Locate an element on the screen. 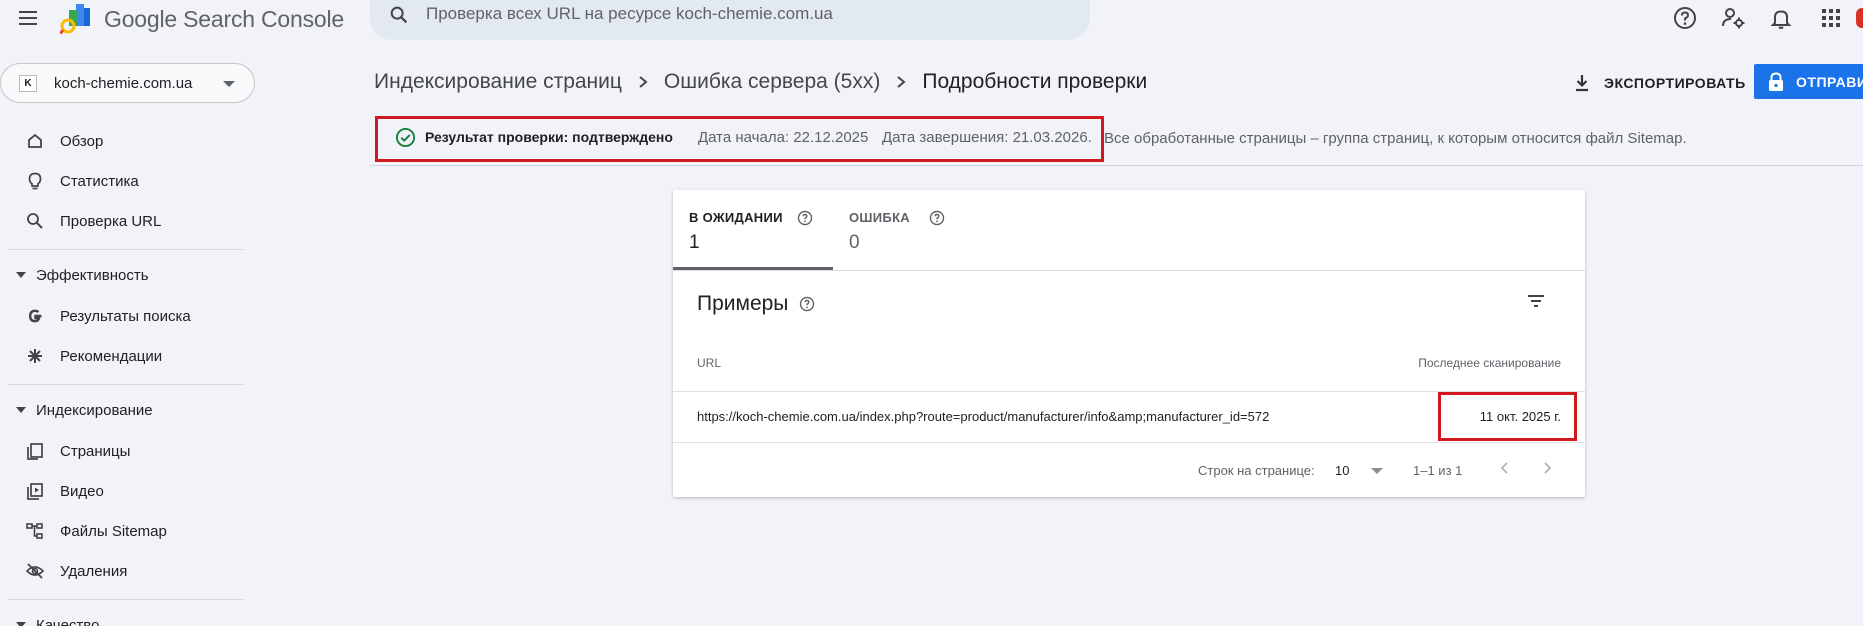  export-button: ЭКСПОРТИРОВАТЬ is located at coordinates (1659, 83).